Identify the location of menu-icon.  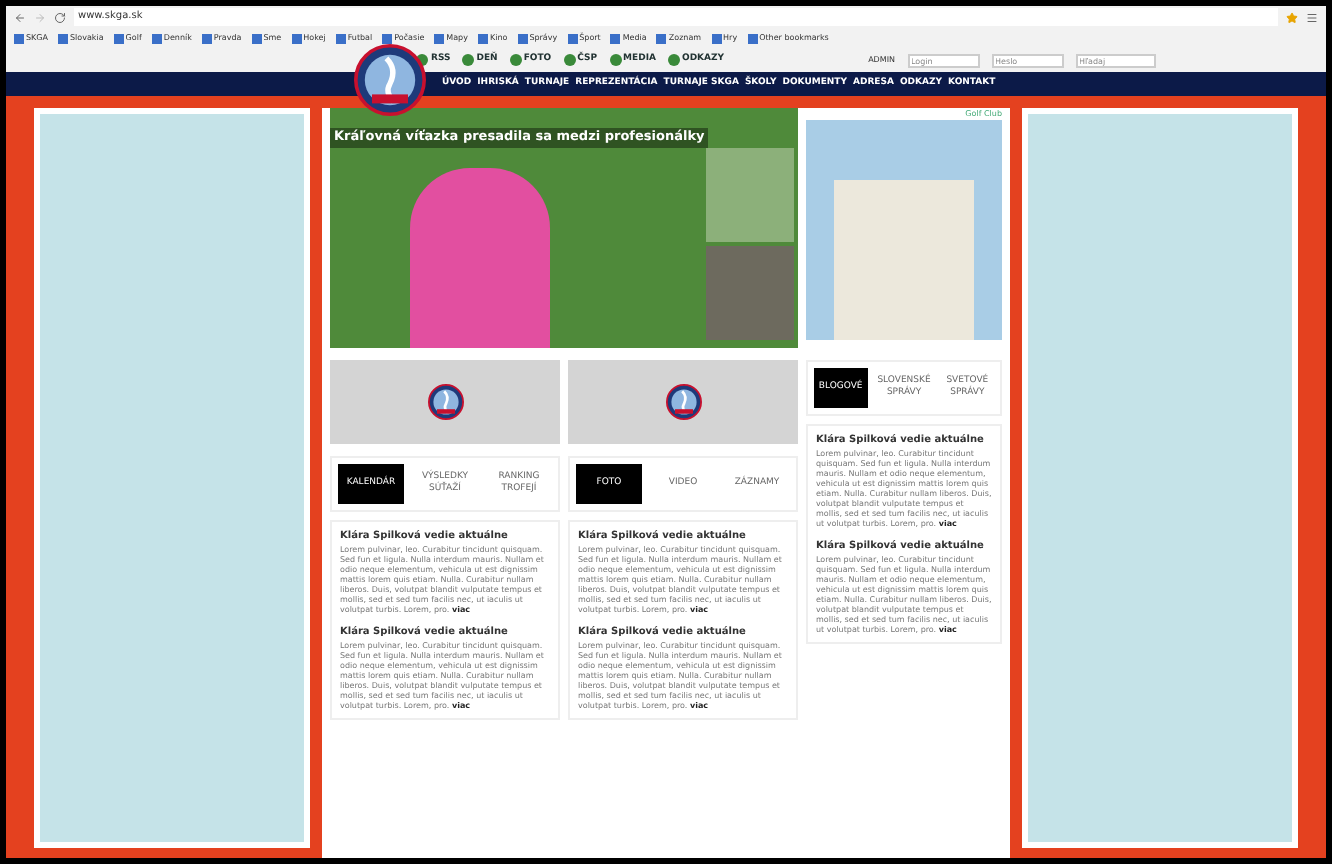
(1312, 17).